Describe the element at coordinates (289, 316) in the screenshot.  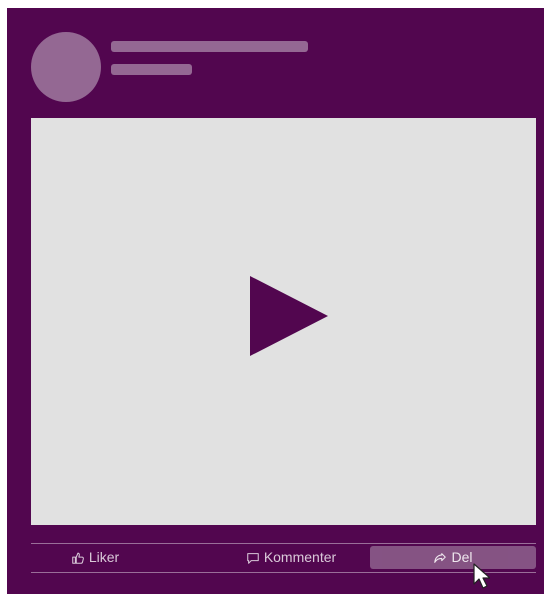
I see `play-icon` at that location.